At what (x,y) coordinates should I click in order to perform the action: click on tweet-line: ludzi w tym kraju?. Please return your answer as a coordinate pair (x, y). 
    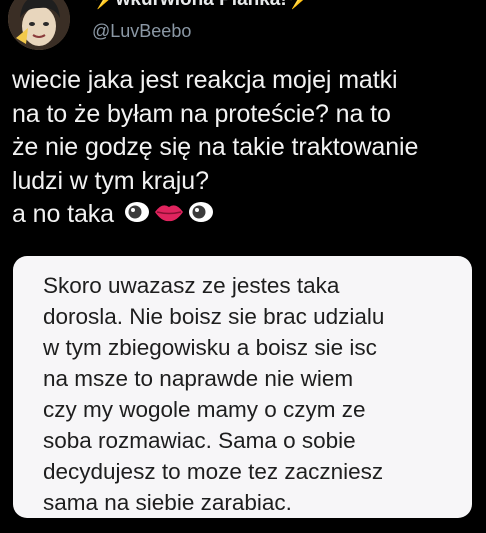
    Looking at the image, I should click on (110, 180).